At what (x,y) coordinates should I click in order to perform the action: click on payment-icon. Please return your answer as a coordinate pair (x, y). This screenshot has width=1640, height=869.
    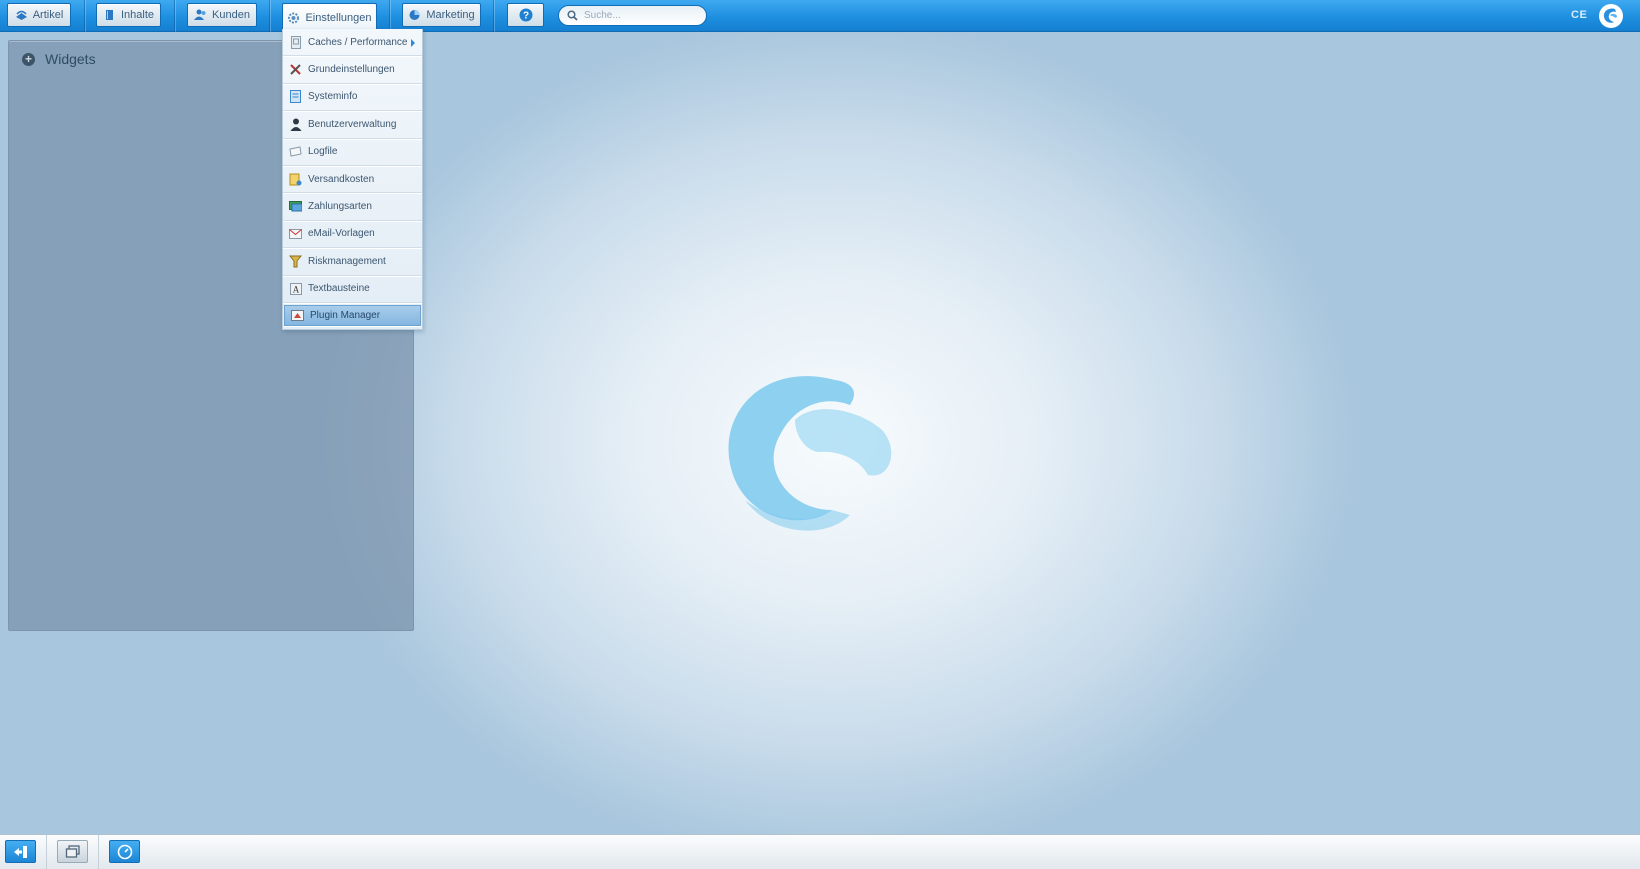
    Looking at the image, I should click on (295, 206).